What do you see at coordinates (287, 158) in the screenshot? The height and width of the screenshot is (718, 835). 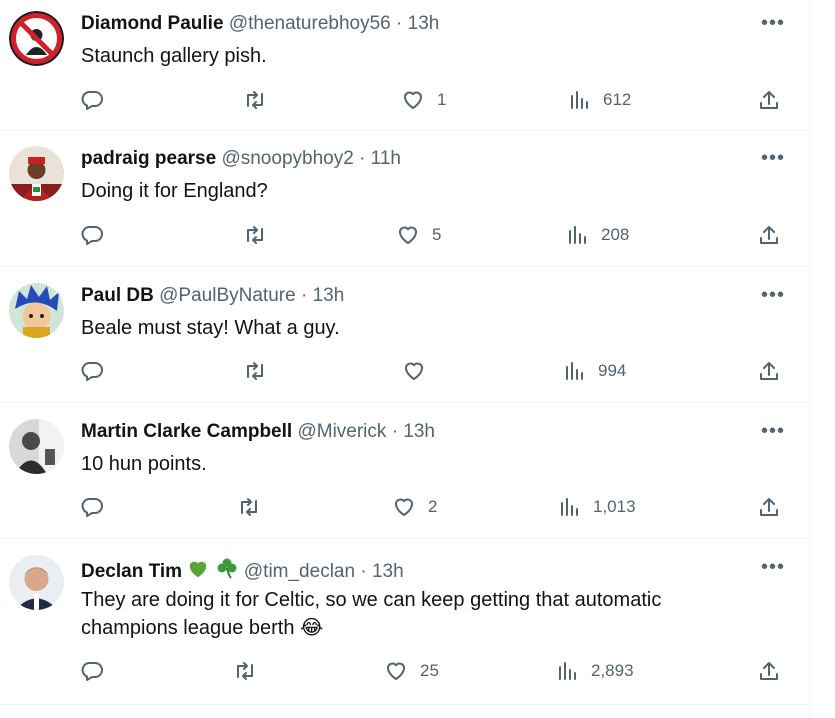 I see `user-handle: @snoopybhoy2` at bounding box center [287, 158].